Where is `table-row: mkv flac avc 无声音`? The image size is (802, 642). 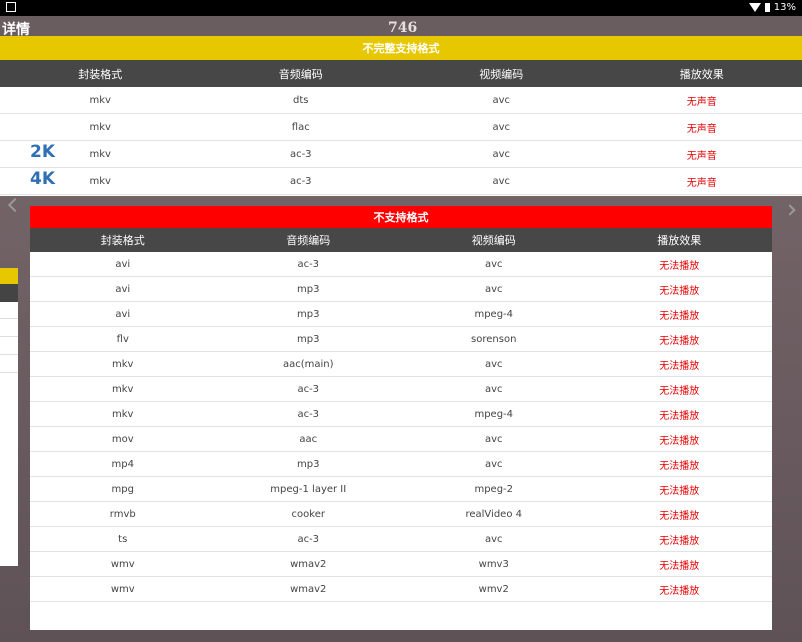 table-row: mkv flac avc 无声音 is located at coordinates (401, 127).